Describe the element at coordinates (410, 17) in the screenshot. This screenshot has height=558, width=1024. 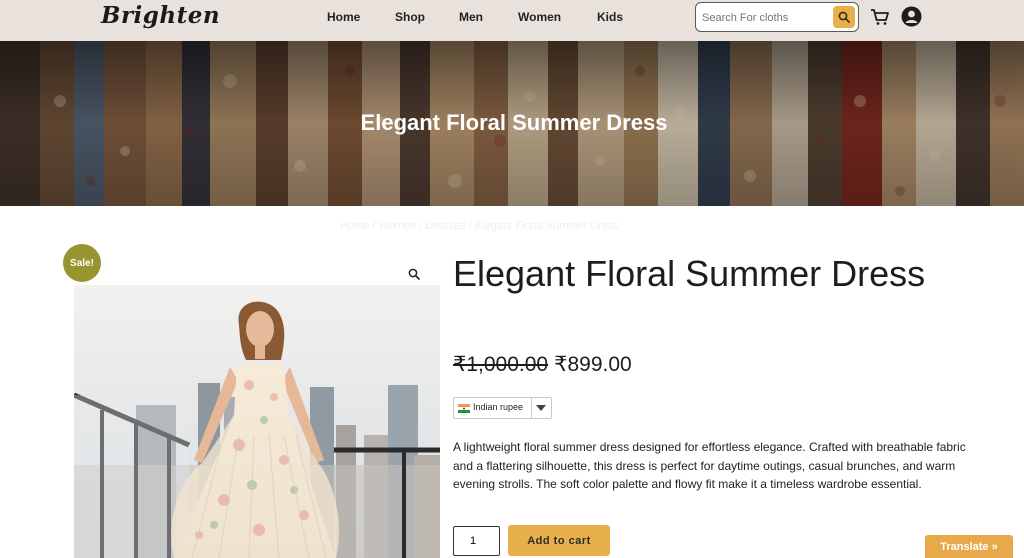
I see `nav-shop: Shop` at that location.